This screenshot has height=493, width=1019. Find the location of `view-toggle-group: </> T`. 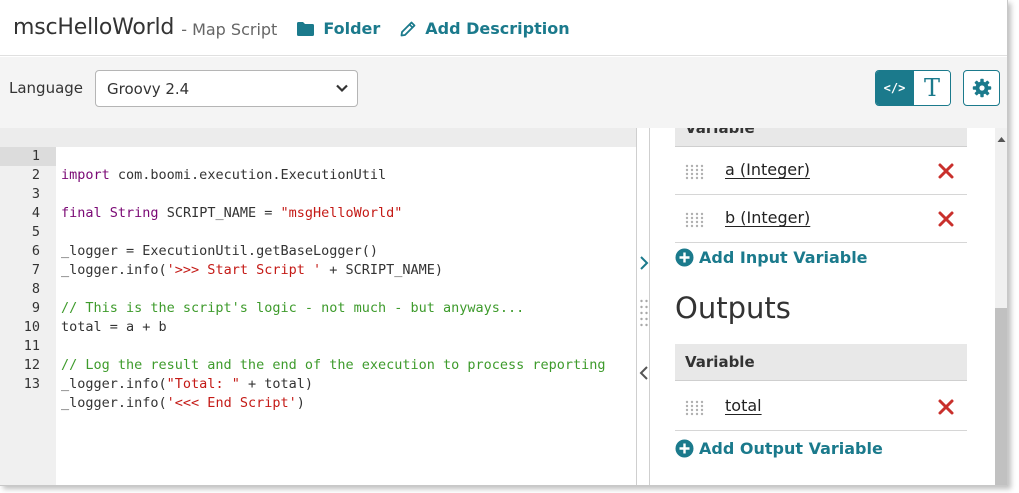

view-toggle-group: </> T is located at coordinates (913, 88).